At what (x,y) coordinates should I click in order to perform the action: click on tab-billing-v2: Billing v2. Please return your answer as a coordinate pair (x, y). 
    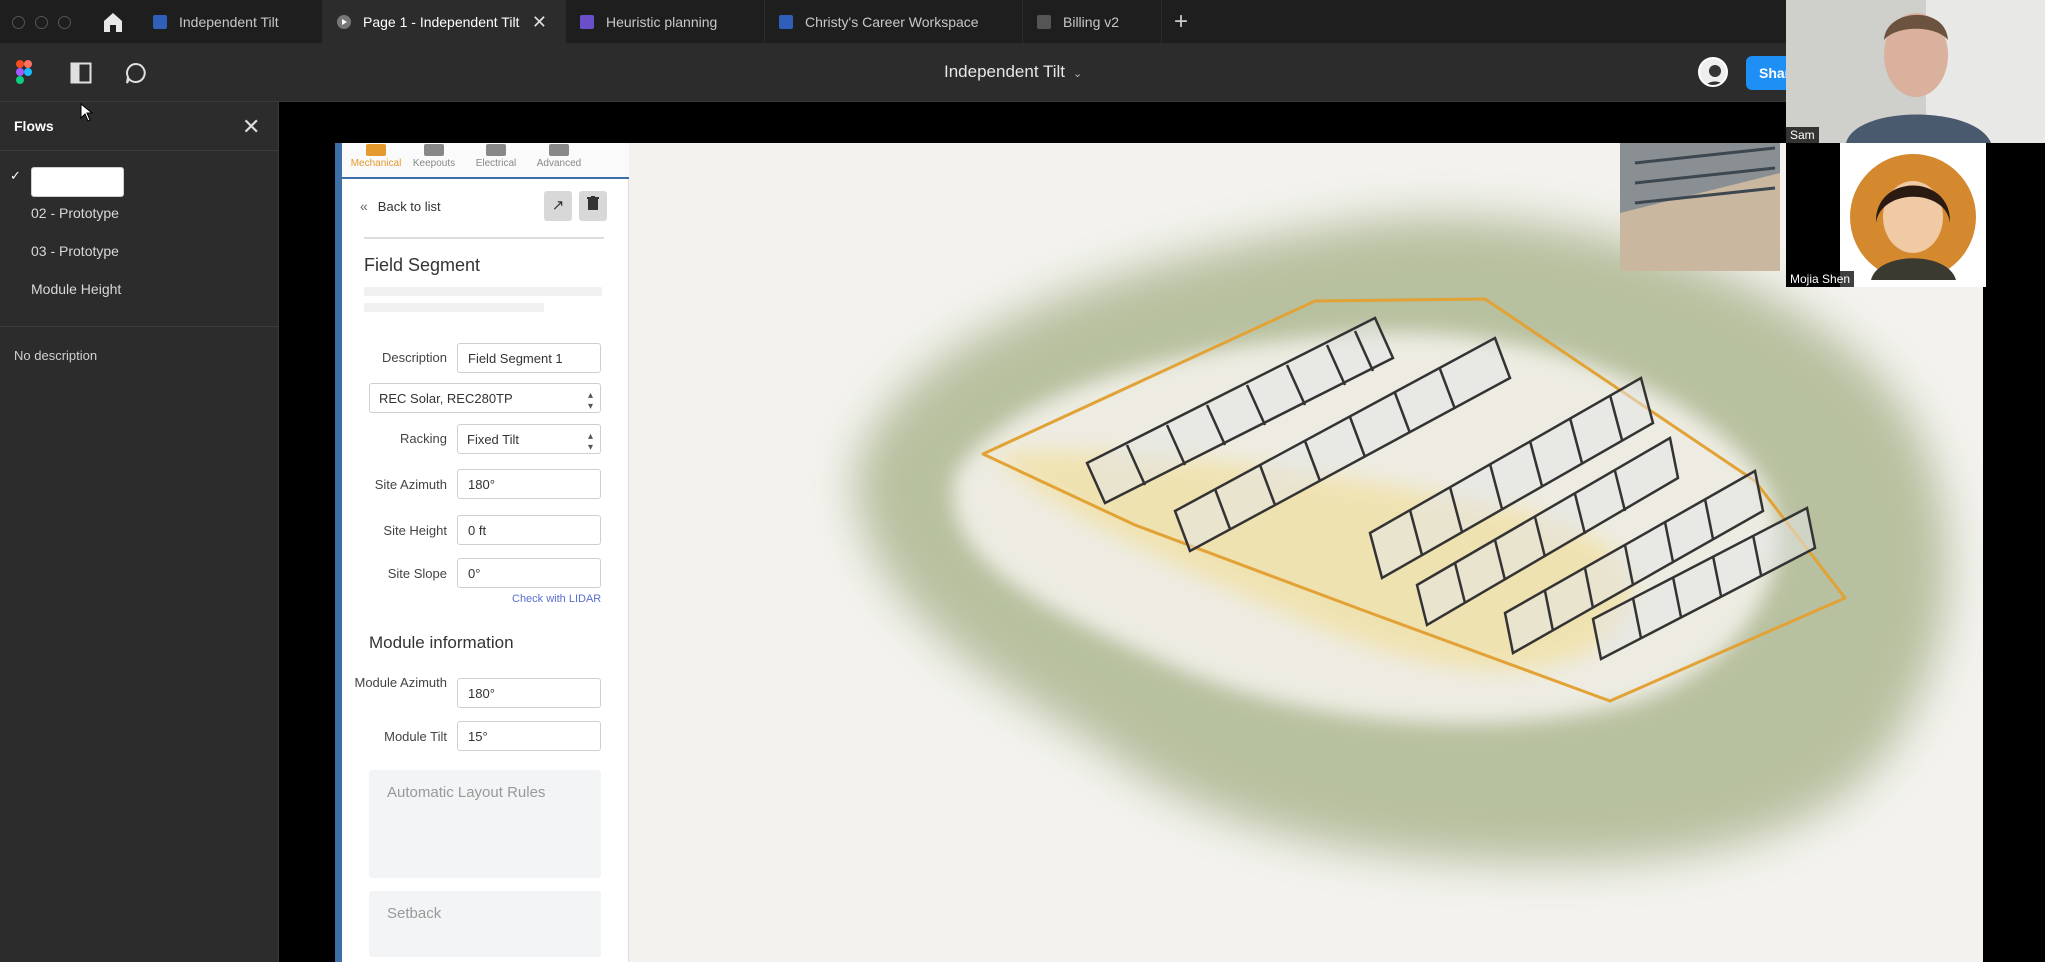
    Looking at the image, I should click on (1092, 22).